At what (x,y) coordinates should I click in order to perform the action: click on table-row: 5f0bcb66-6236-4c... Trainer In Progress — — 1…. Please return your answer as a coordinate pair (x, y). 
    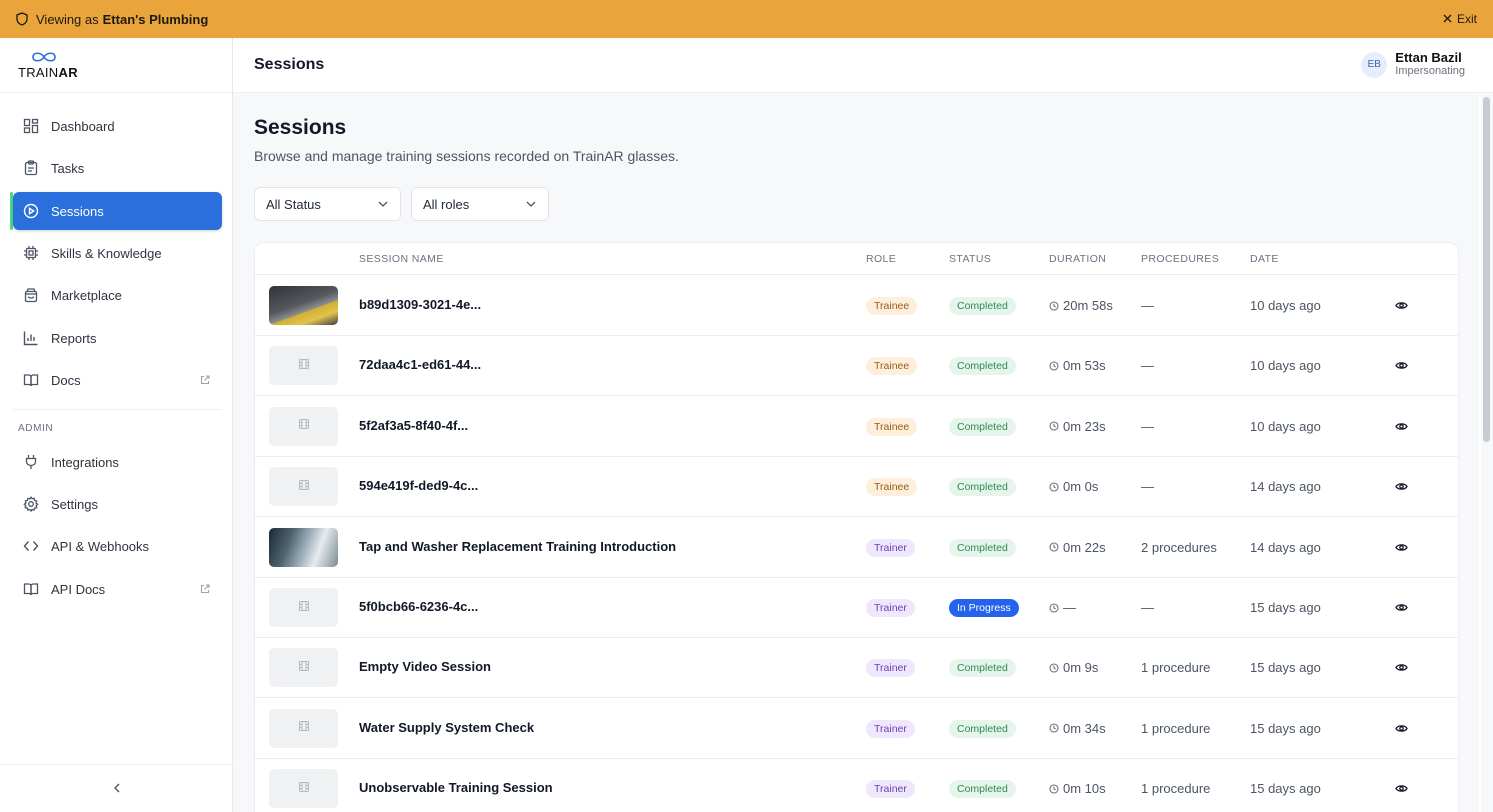
    Looking at the image, I should click on (856, 607).